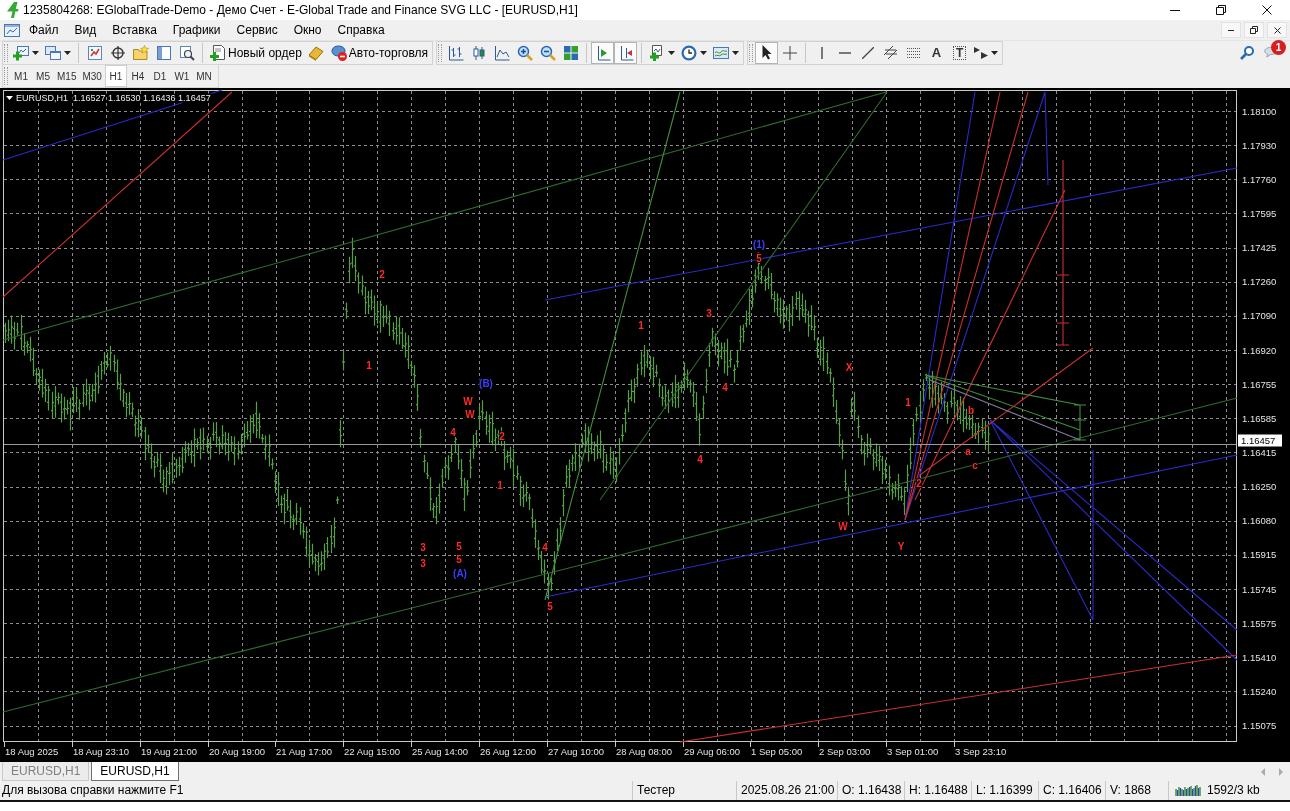 Image resolution: width=1290 pixels, height=811 pixels. What do you see at coordinates (43, 76) in the screenshot?
I see `timeframe-tab: M5` at bounding box center [43, 76].